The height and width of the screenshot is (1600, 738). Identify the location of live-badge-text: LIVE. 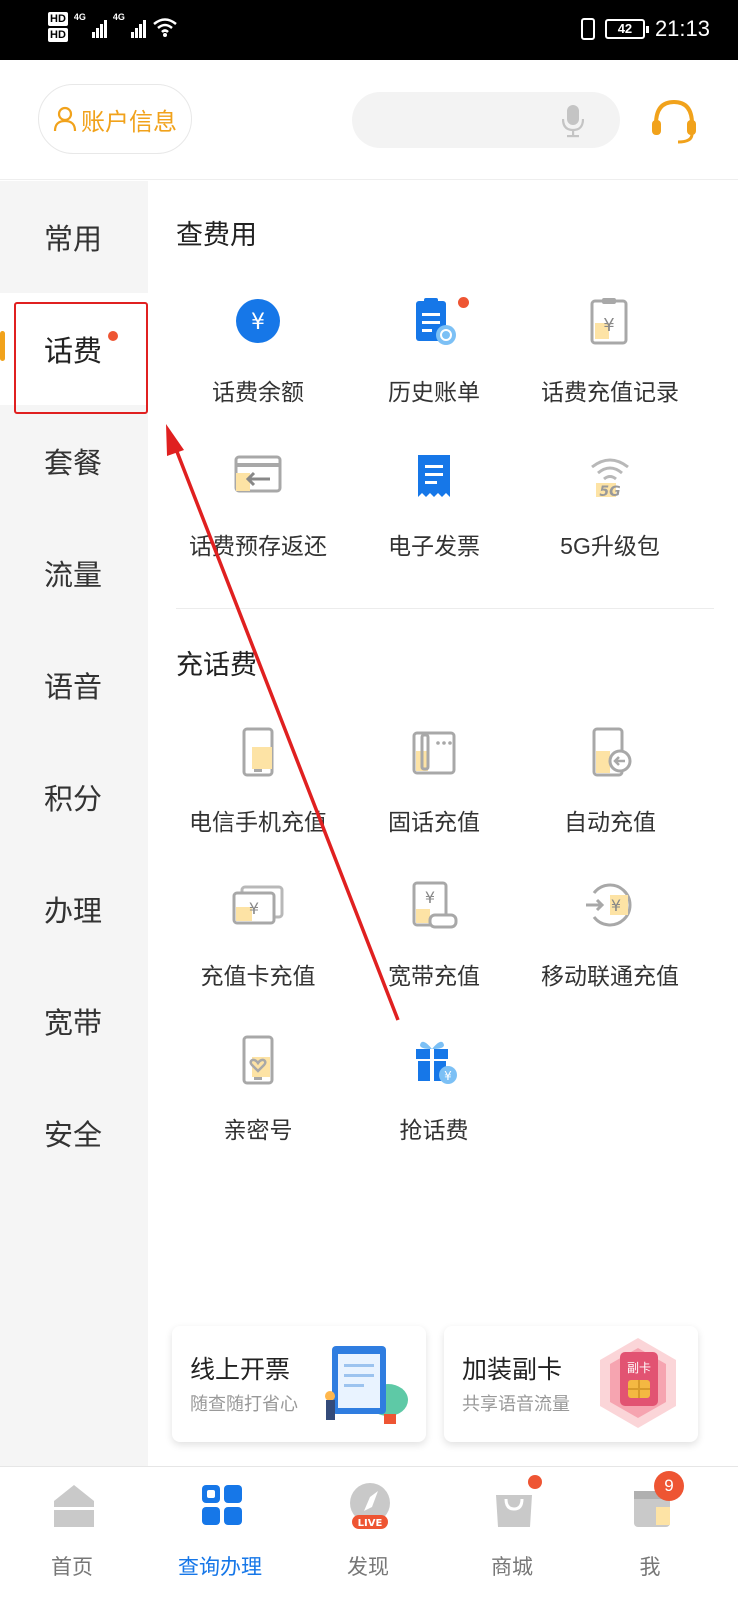
(370, 1523).